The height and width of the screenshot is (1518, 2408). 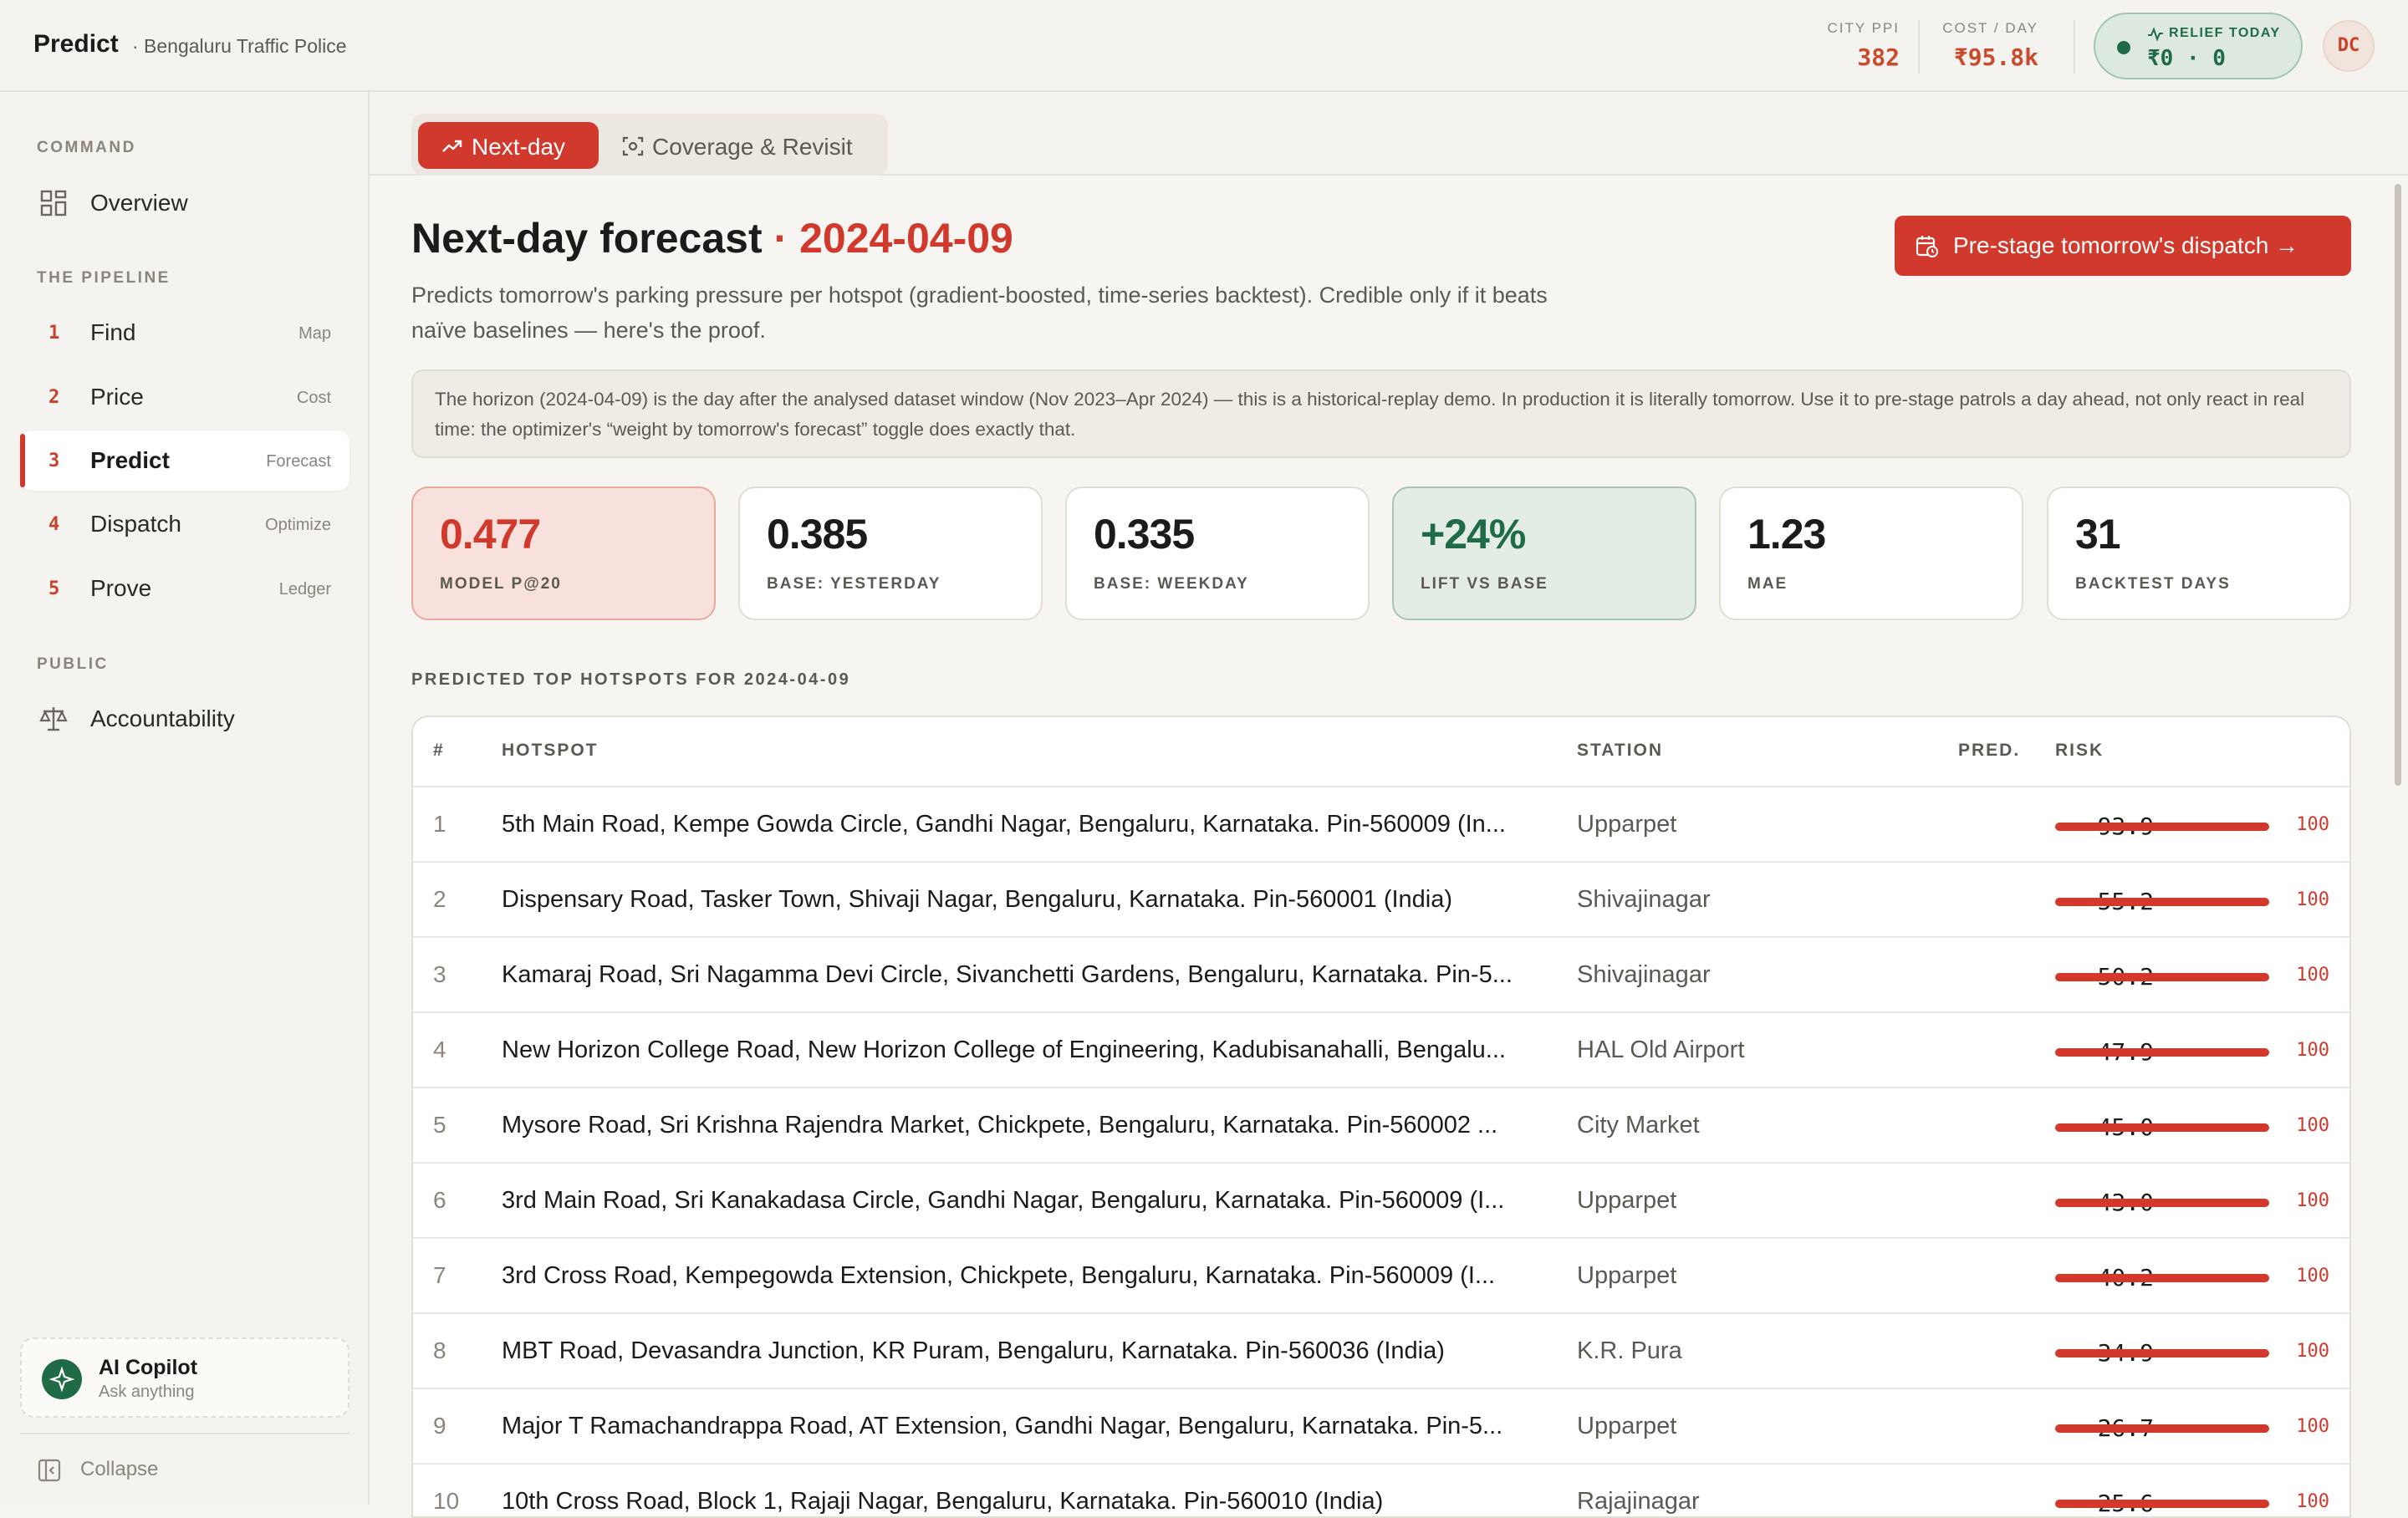 I want to click on city-ppi-label: CITY PPI, so click(x=1864, y=28).